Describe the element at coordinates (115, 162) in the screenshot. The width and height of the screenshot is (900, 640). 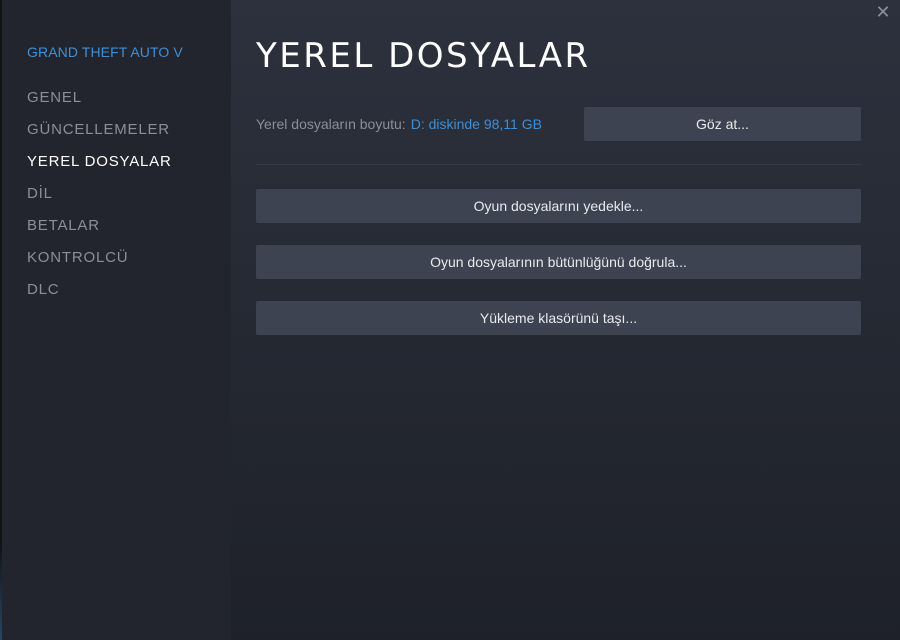
I see `sidebar-item-local-files: YEREL DOSYALAR` at that location.